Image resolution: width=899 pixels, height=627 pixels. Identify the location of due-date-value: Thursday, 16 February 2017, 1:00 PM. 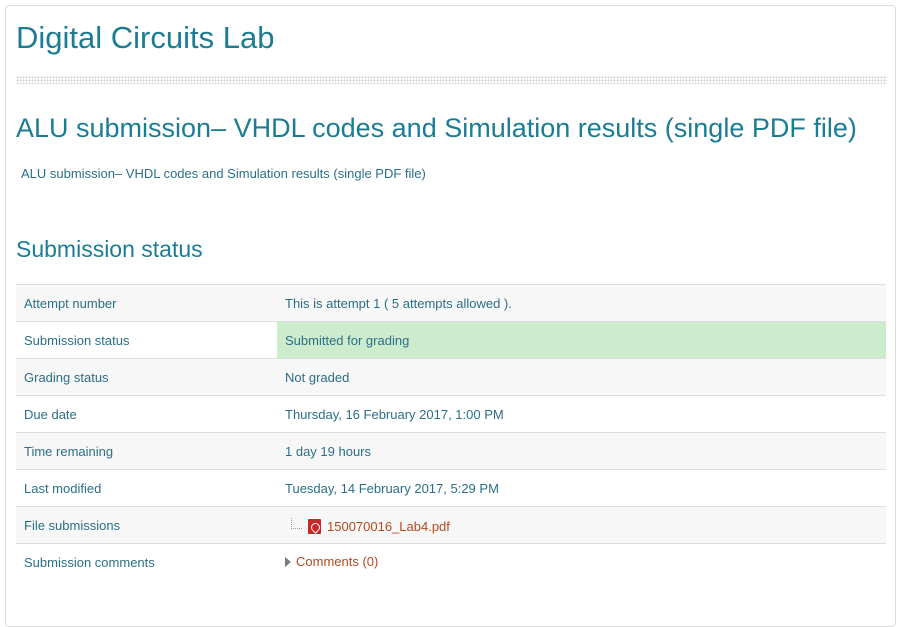
(581, 414).